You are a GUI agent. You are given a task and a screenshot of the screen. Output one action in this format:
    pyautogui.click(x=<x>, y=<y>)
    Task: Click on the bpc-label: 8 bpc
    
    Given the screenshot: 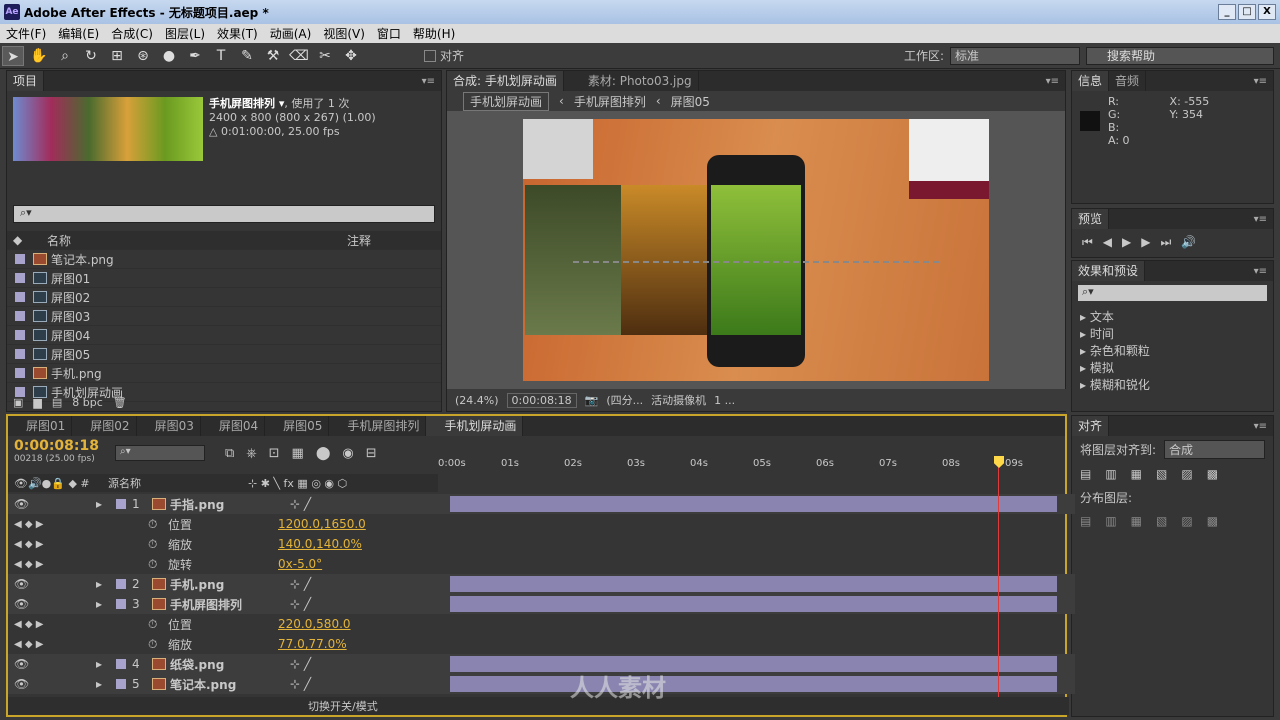 What is the action you would take?
    pyautogui.click(x=87, y=402)
    